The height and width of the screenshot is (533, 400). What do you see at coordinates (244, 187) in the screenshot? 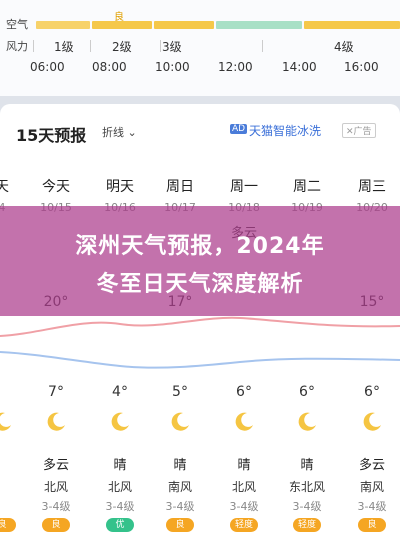
I see `day-name: 周一` at bounding box center [244, 187].